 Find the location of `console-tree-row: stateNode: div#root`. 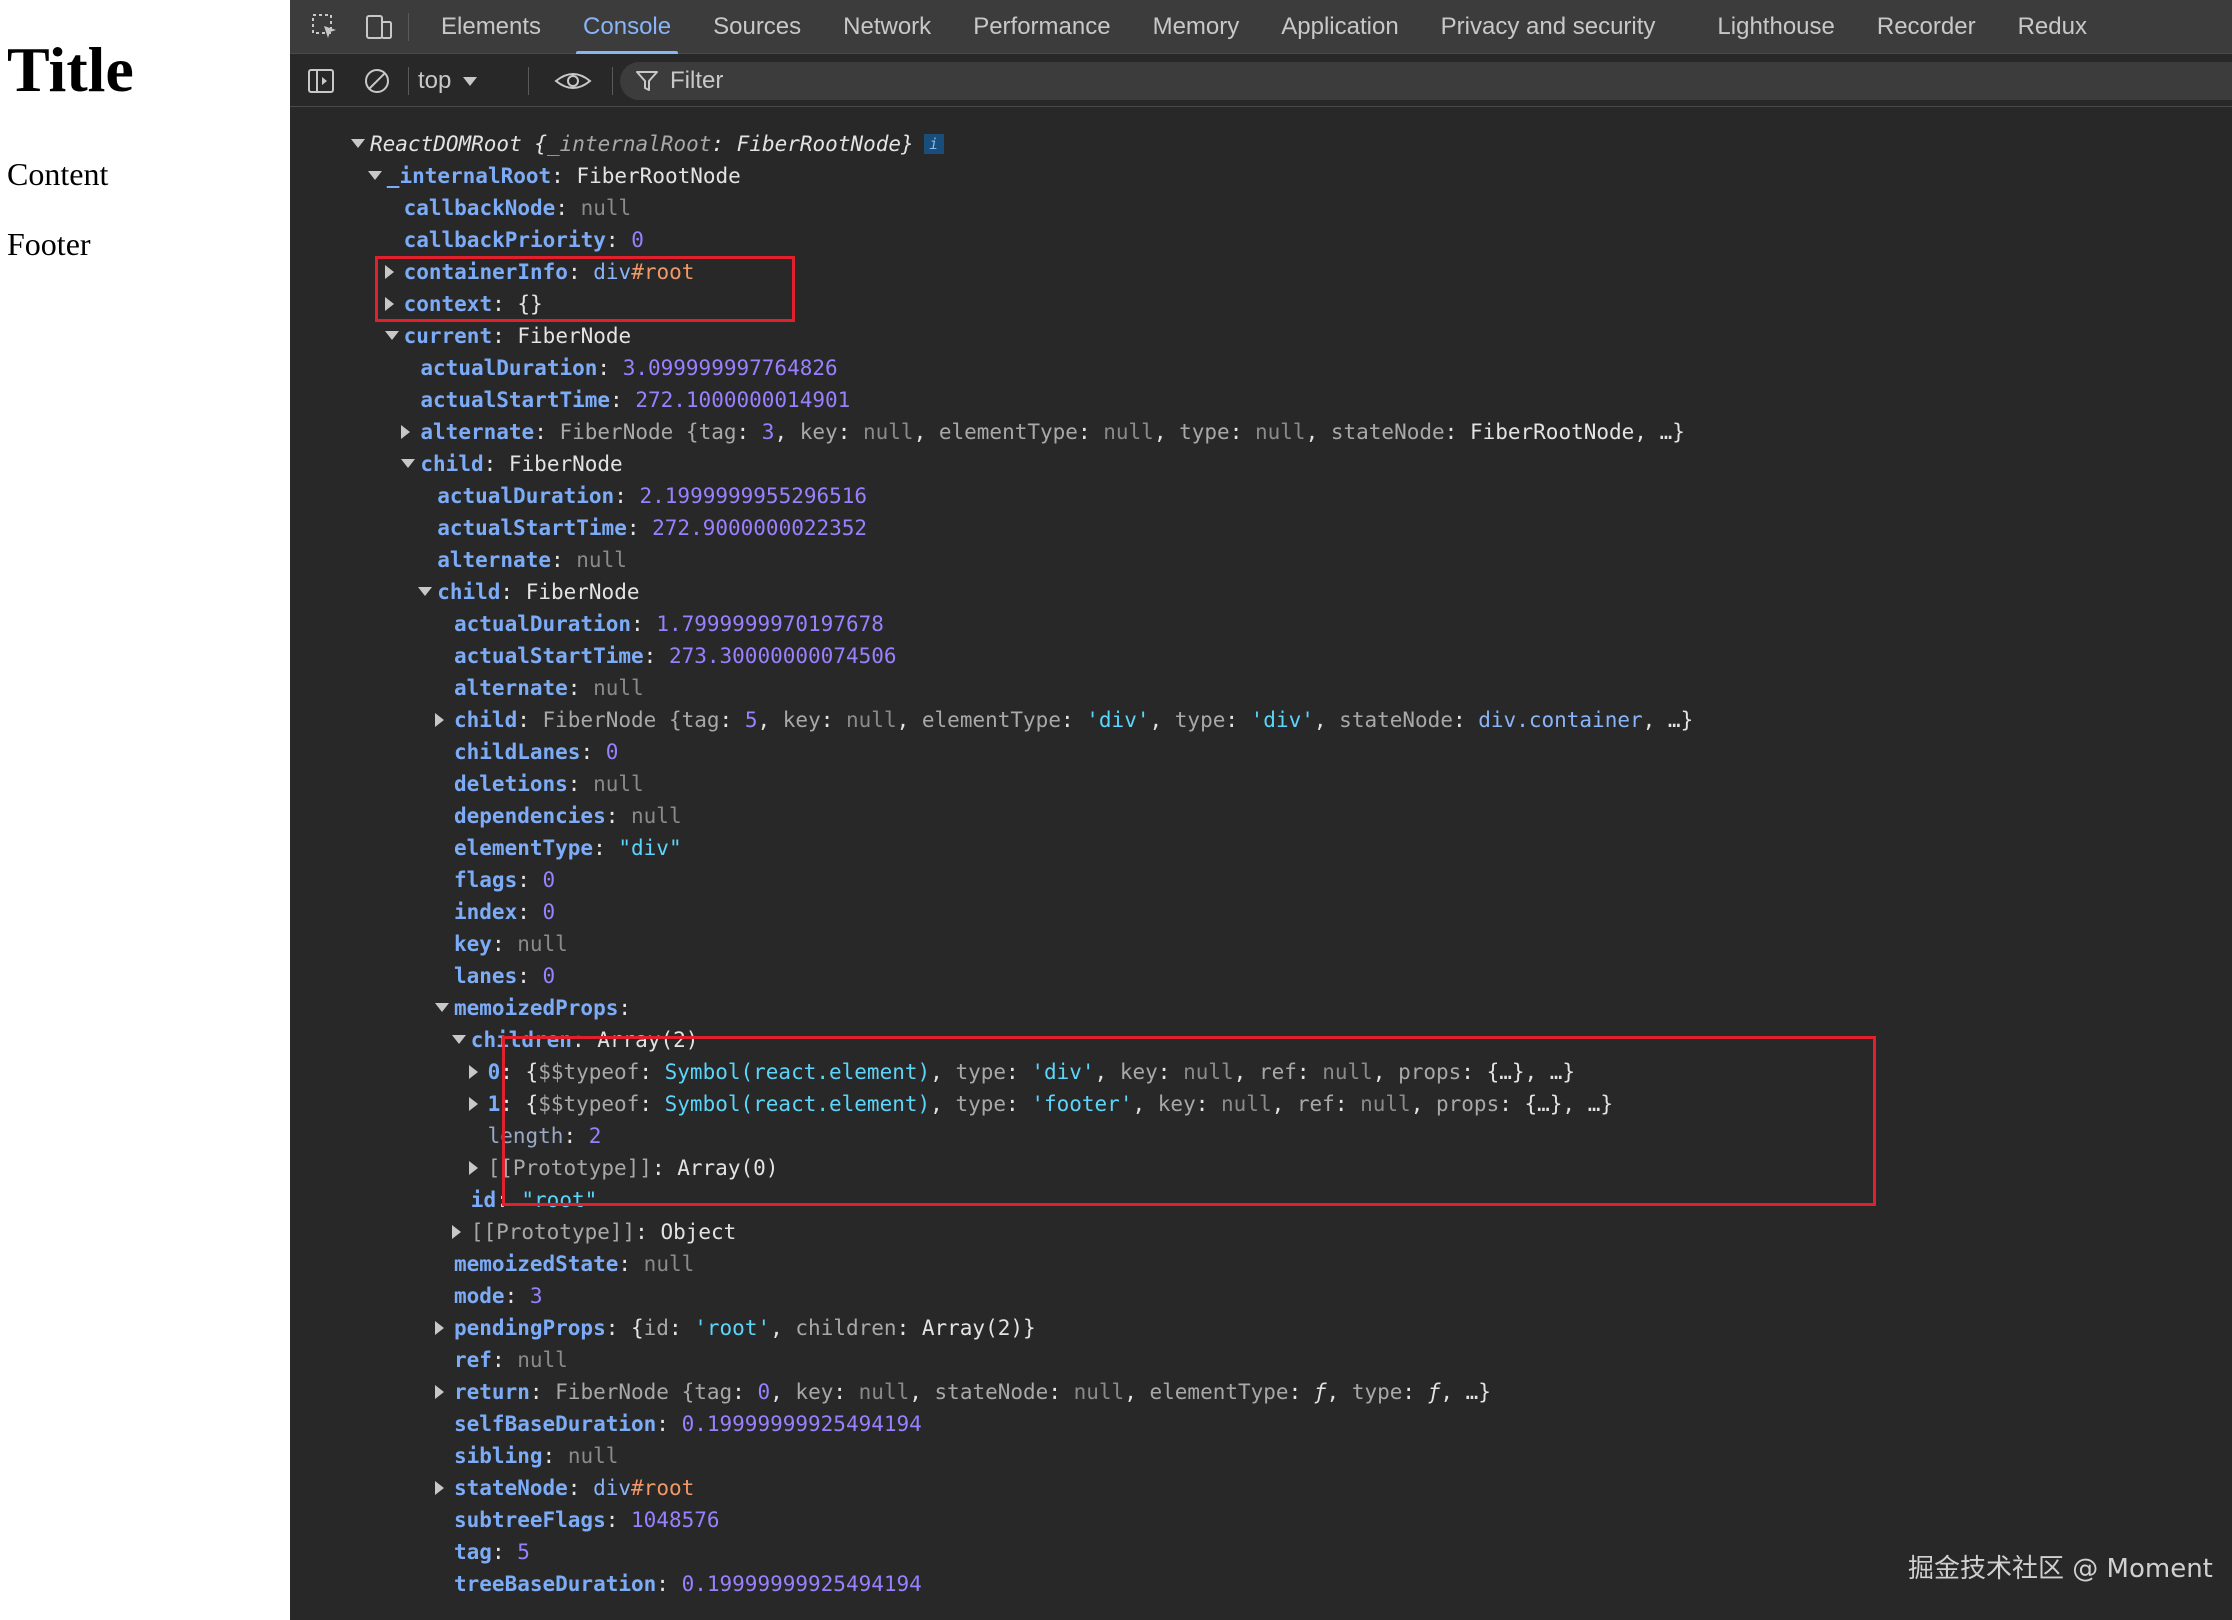

console-tree-row: stateNode: div#root is located at coordinates (564, 1488).